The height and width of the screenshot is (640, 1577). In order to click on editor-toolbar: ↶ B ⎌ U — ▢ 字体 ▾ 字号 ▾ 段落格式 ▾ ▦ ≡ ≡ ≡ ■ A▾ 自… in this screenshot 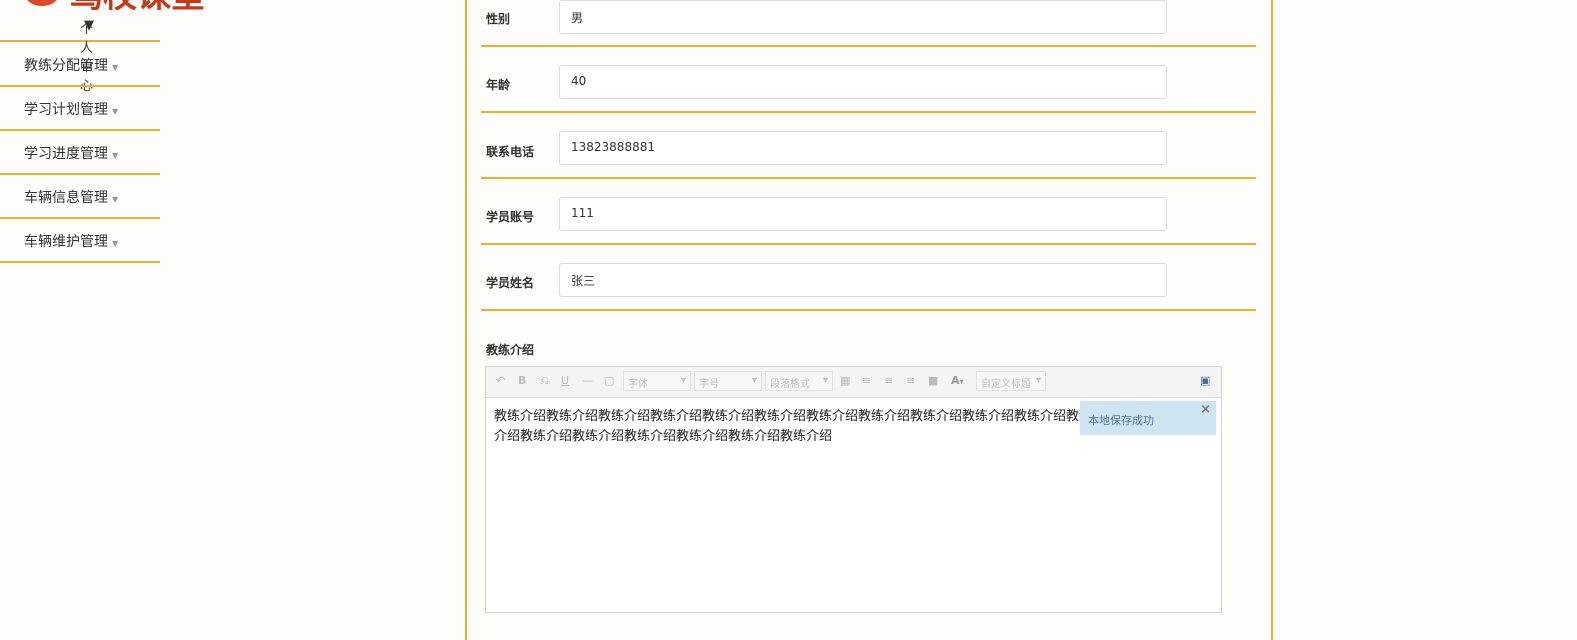, I will do `click(853, 382)`.